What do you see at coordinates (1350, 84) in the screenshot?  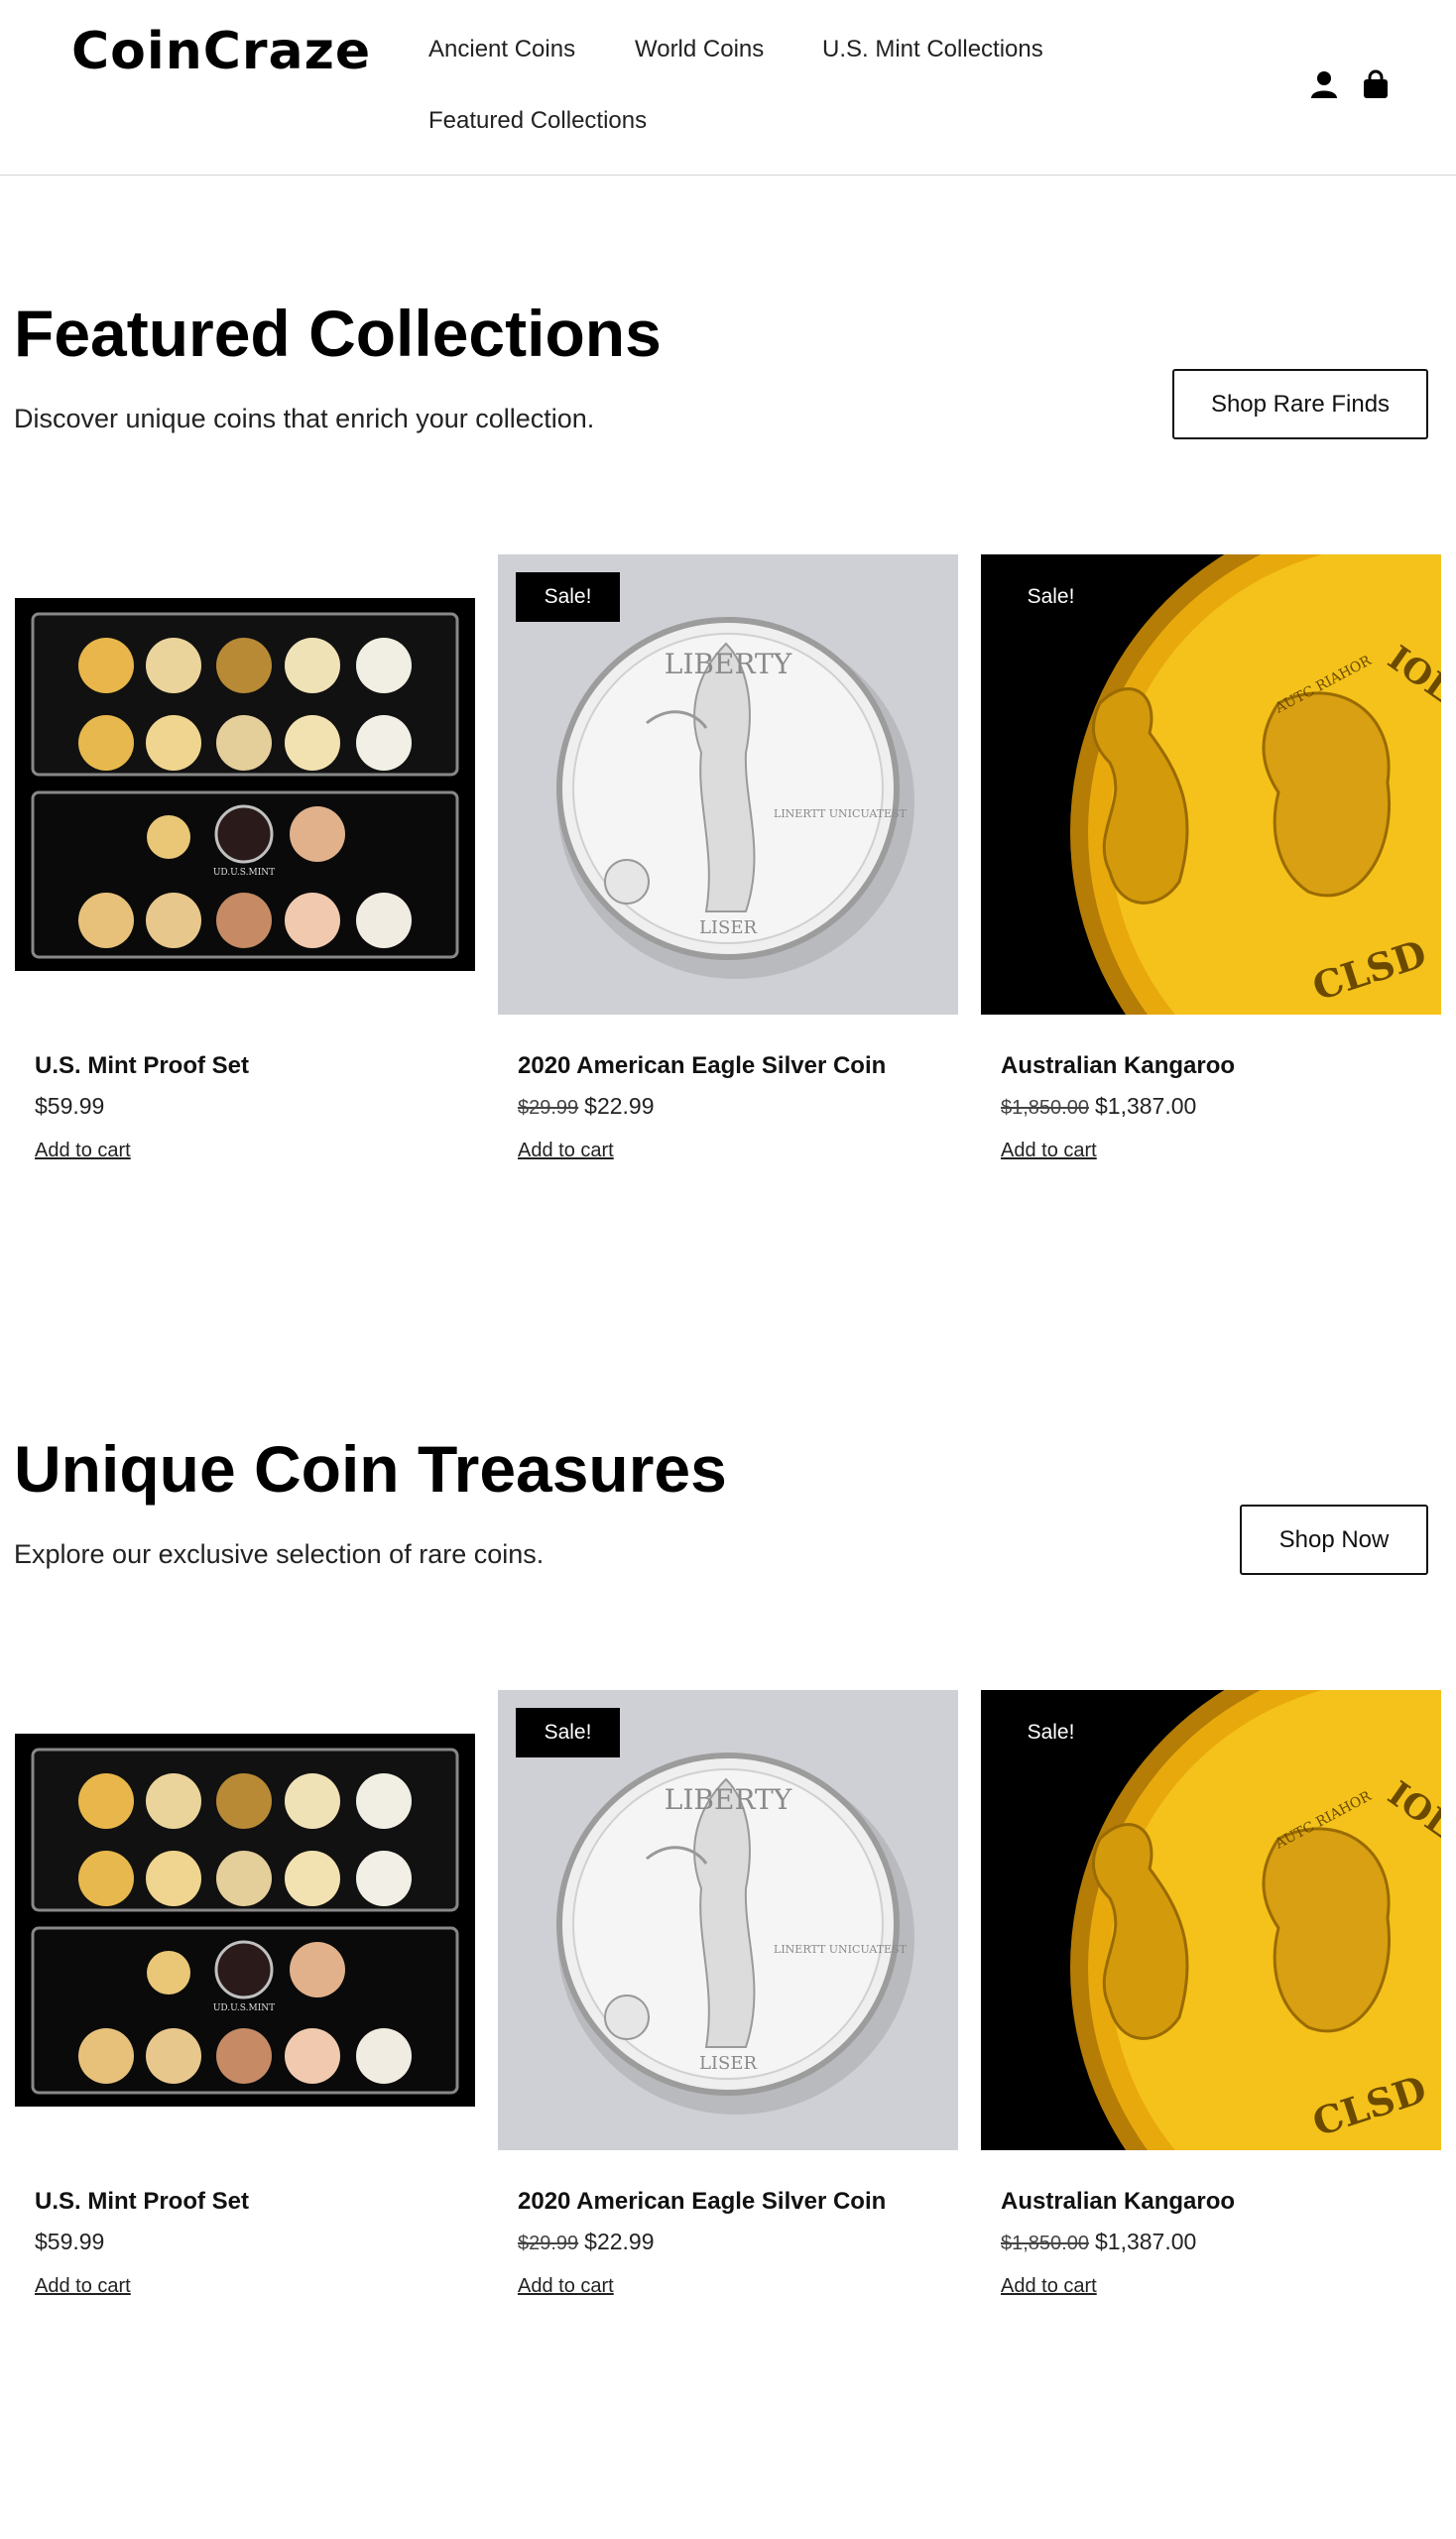 I see `header-icons` at bounding box center [1350, 84].